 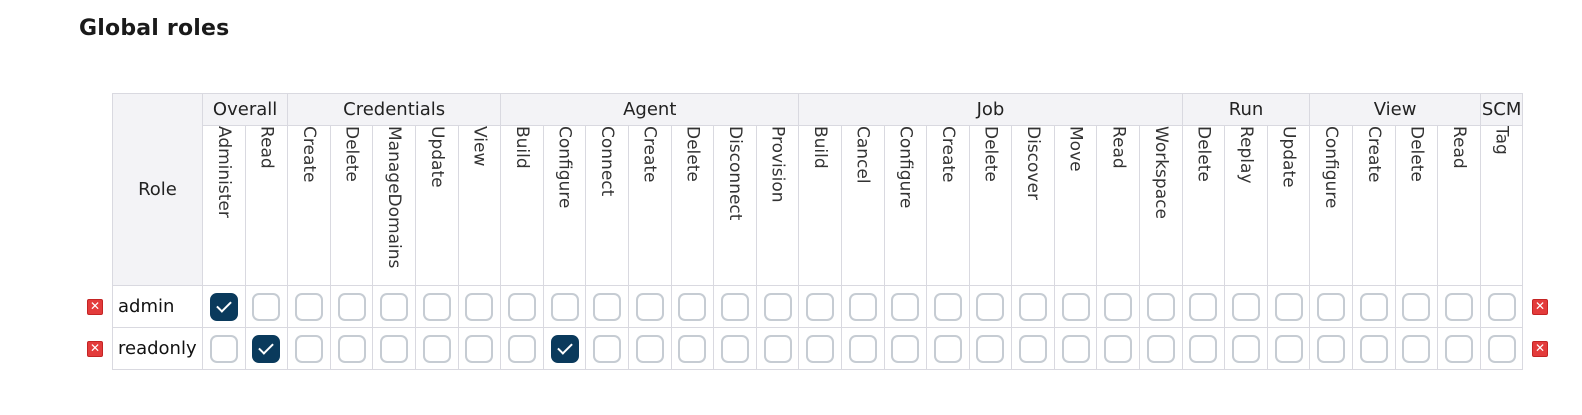 I want to click on page-title: Global roles, so click(x=154, y=28).